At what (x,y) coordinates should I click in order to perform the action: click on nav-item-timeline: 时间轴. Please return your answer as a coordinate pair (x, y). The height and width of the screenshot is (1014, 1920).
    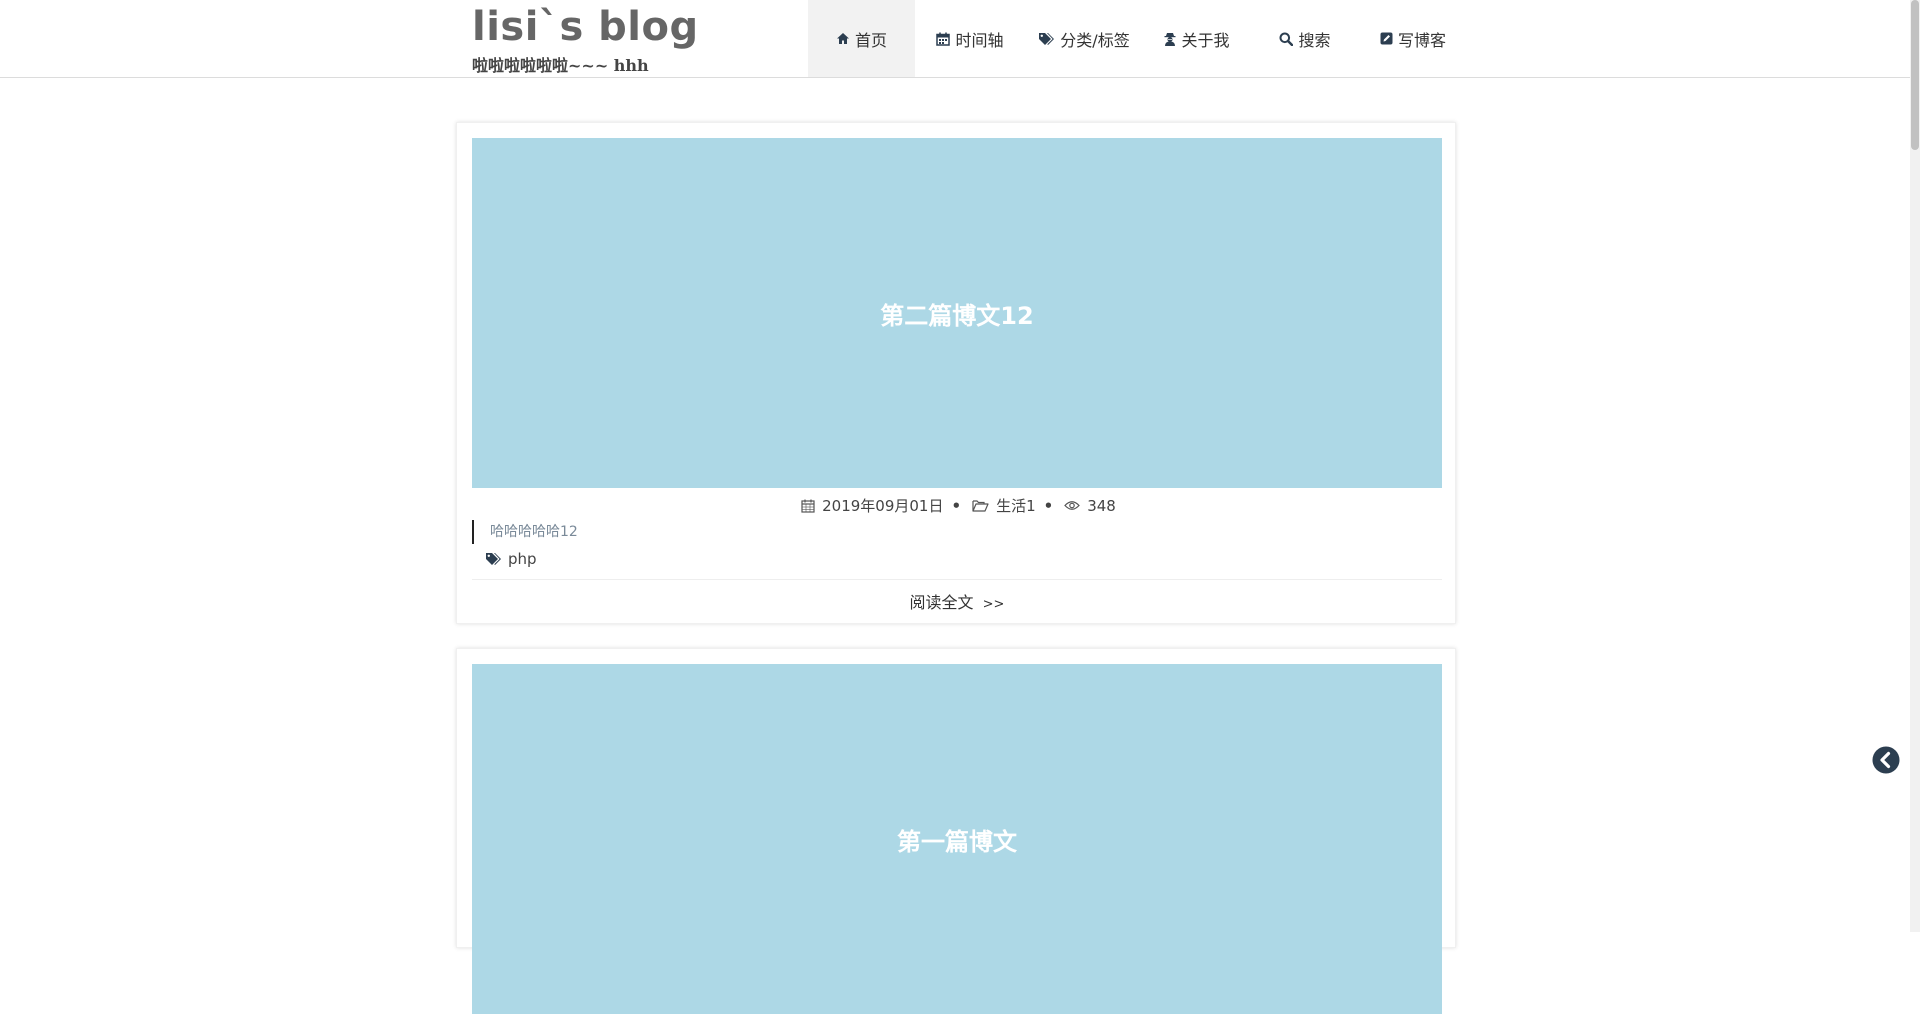
    Looking at the image, I should click on (970, 38).